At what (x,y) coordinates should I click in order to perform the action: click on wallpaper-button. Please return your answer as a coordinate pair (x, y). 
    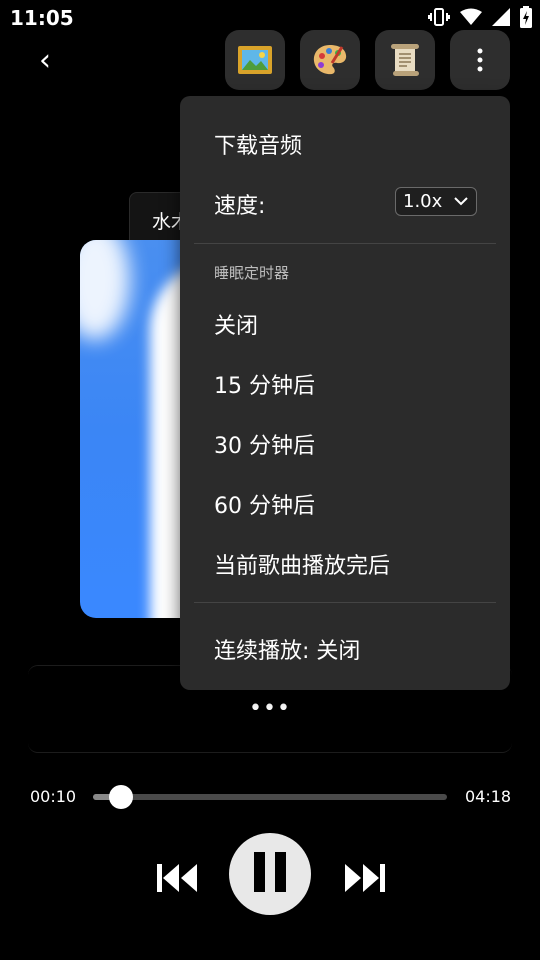
    Looking at the image, I should click on (255, 60).